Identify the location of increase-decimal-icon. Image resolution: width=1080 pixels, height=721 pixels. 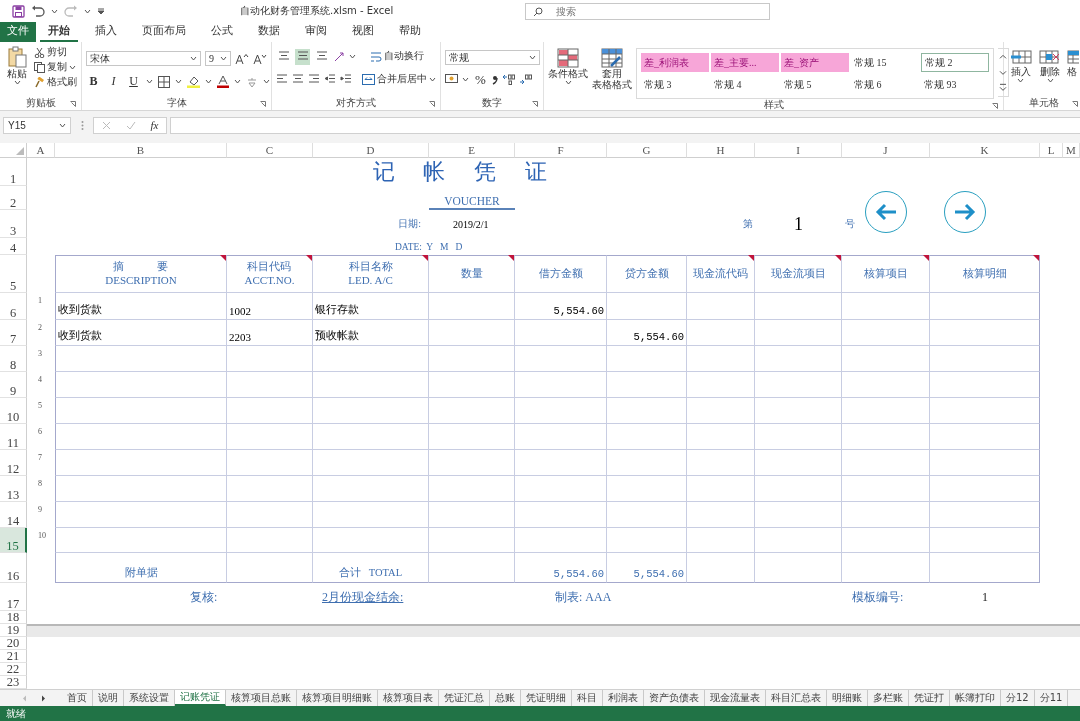
(508, 79).